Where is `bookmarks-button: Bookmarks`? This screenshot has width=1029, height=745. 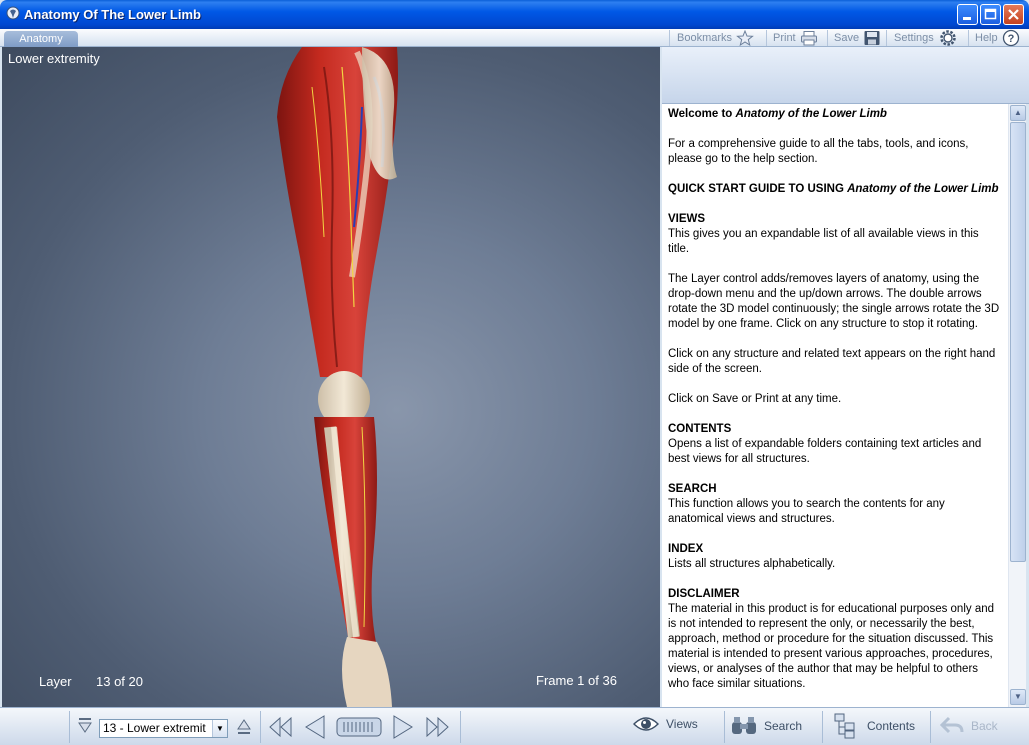
bookmarks-button: Bookmarks is located at coordinates (715, 38).